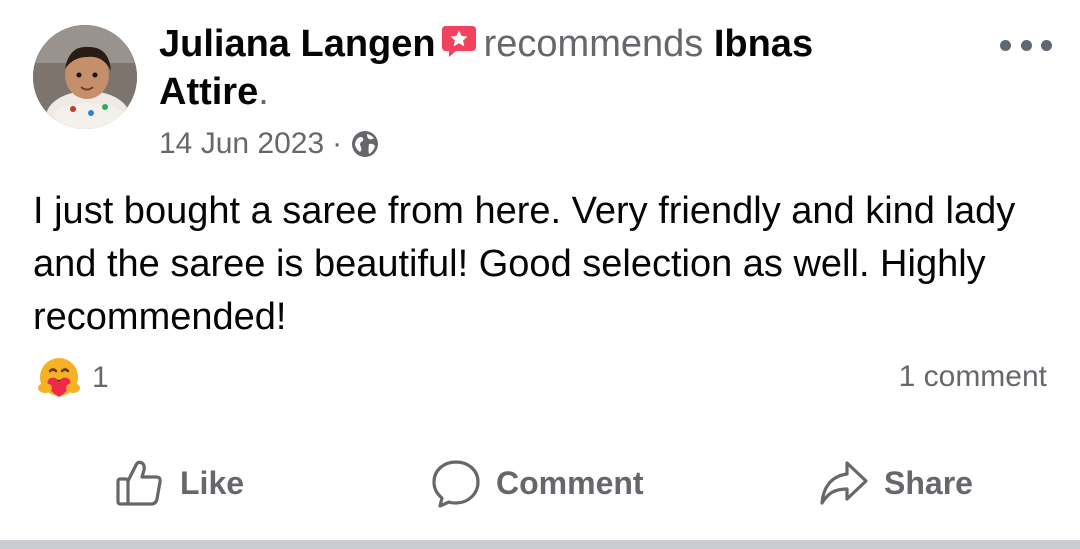  What do you see at coordinates (593, 44) in the screenshot?
I see `recommends-text: recommends` at bounding box center [593, 44].